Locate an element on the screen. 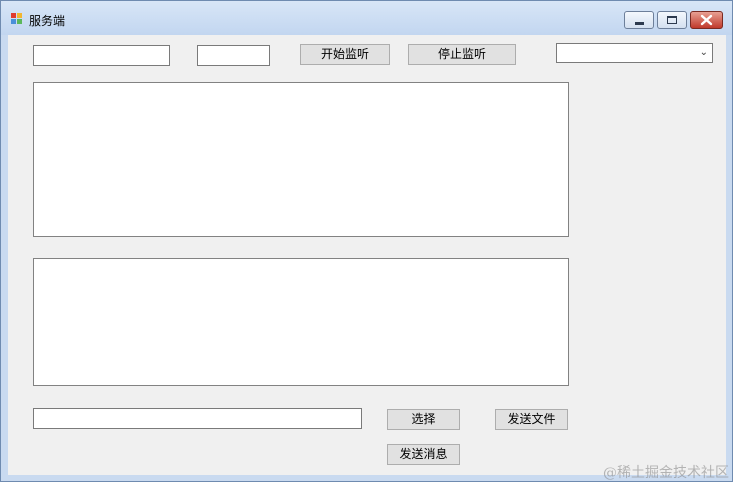 The image size is (735, 486). minimize-button is located at coordinates (639, 20).